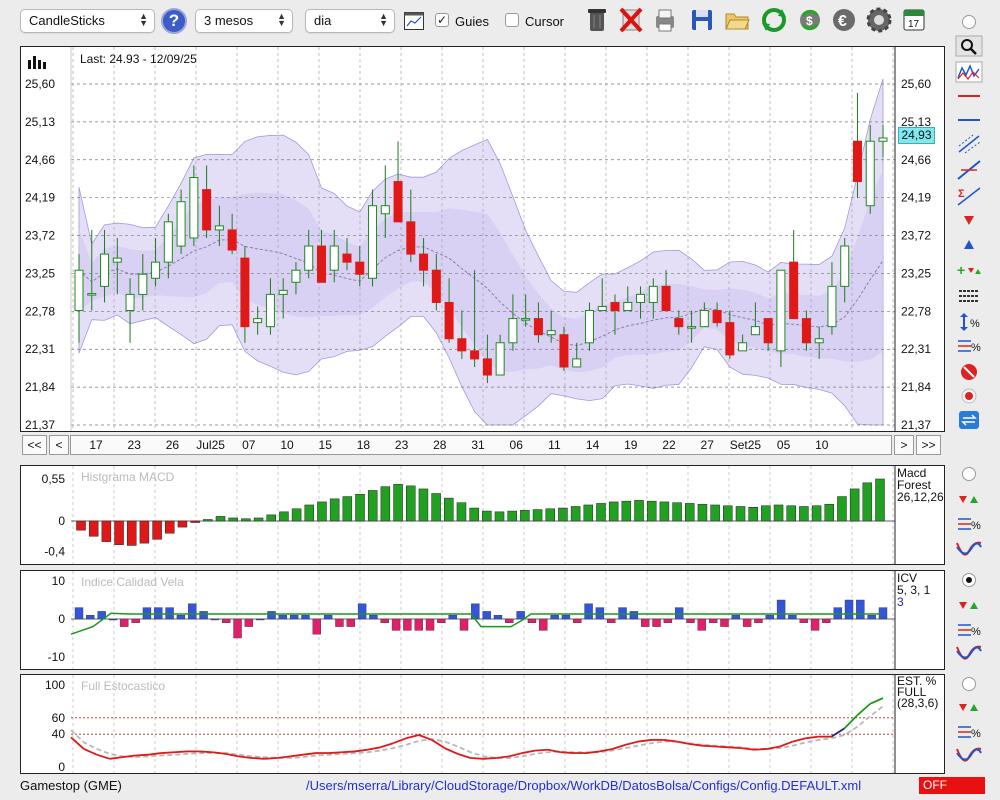  Describe the element at coordinates (921, 692) in the screenshot. I see `stoch-legend: EST. % FULL (28,3,6)` at that location.